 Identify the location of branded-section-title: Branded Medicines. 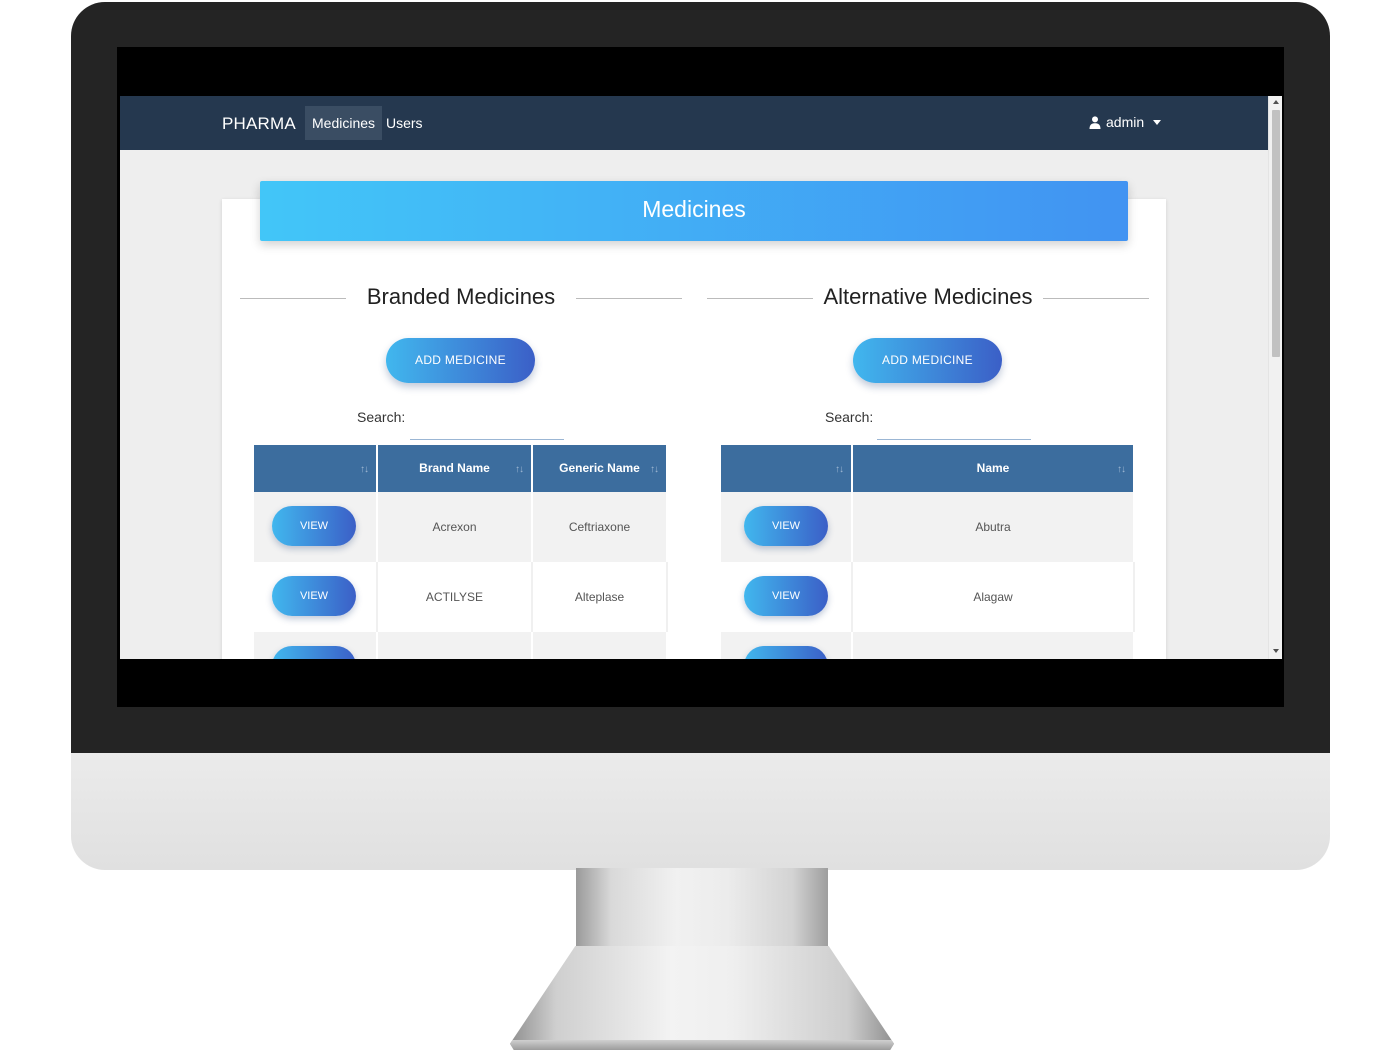
(461, 296).